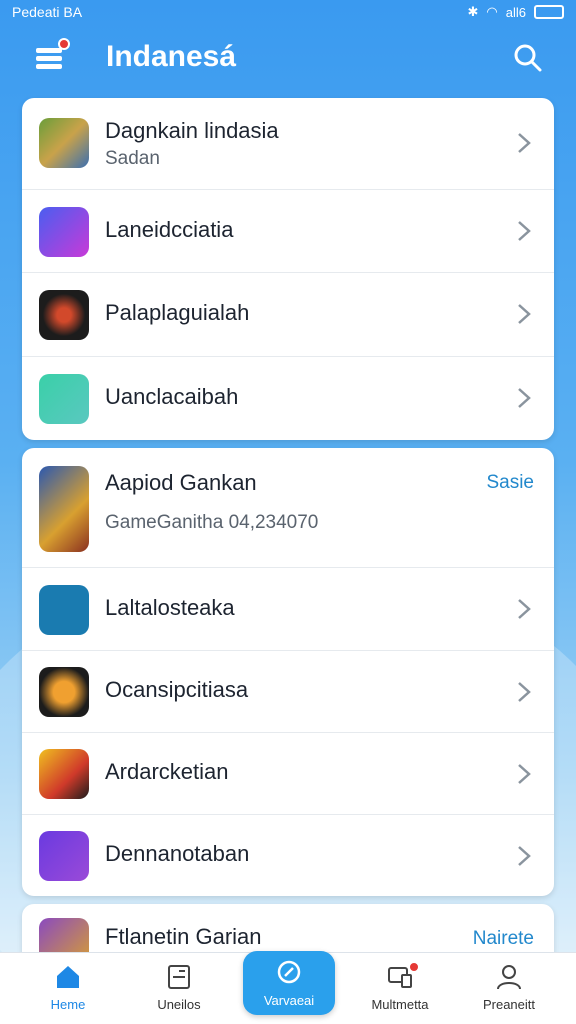 The image size is (576, 1024). Describe the element at coordinates (179, 1004) in the screenshot. I see `nav-label: Uneilos` at that location.